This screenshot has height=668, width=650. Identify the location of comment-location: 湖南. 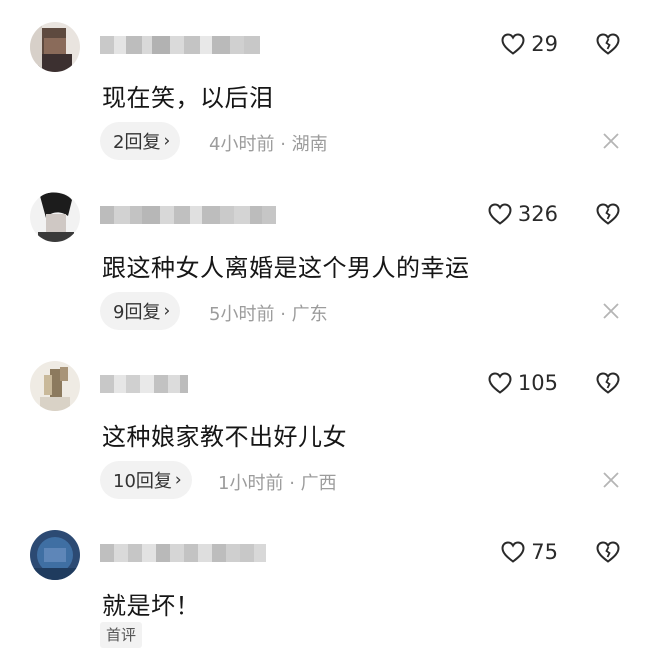
(309, 144).